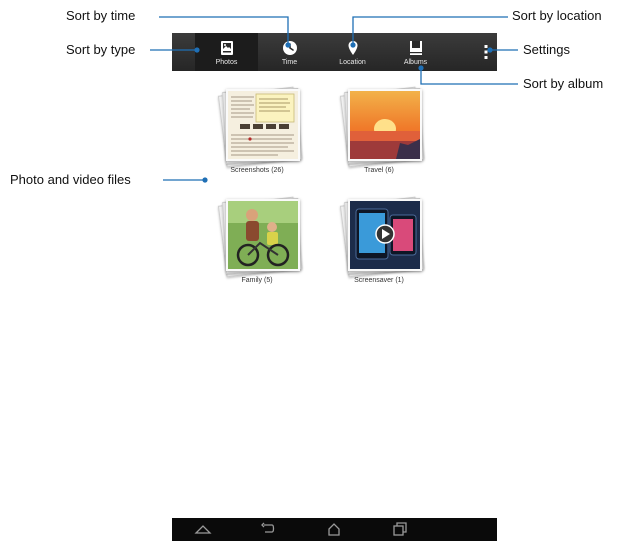 The height and width of the screenshot is (542, 636). Describe the element at coordinates (546, 49) in the screenshot. I see `callout-settings: Settings` at that location.